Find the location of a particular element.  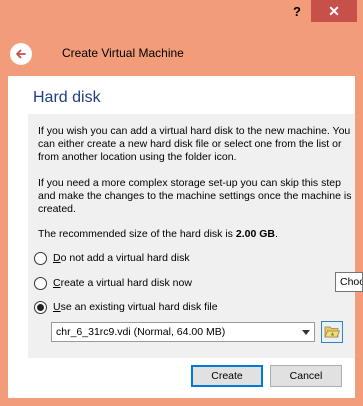

back-button is located at coordinates (21, 54).